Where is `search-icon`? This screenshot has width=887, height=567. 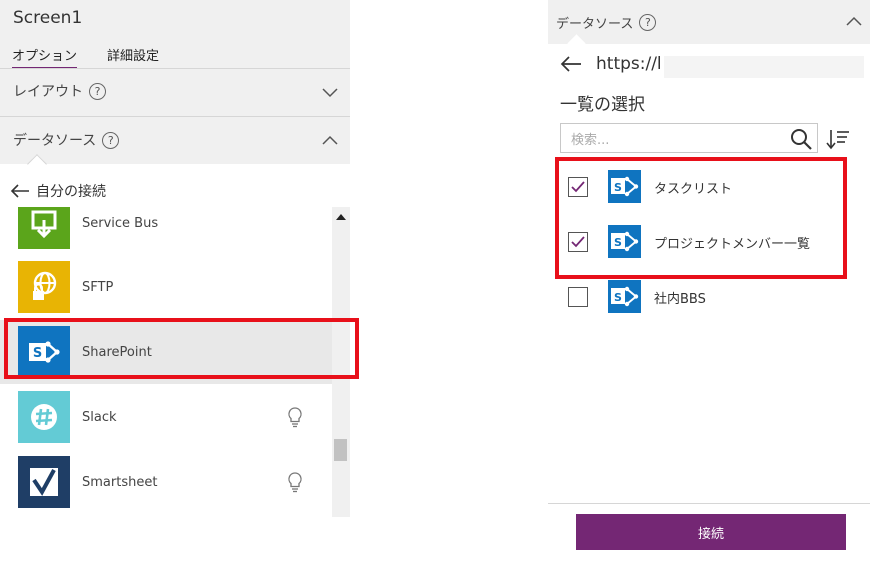 search-icon is located at coordinates (801, 139).